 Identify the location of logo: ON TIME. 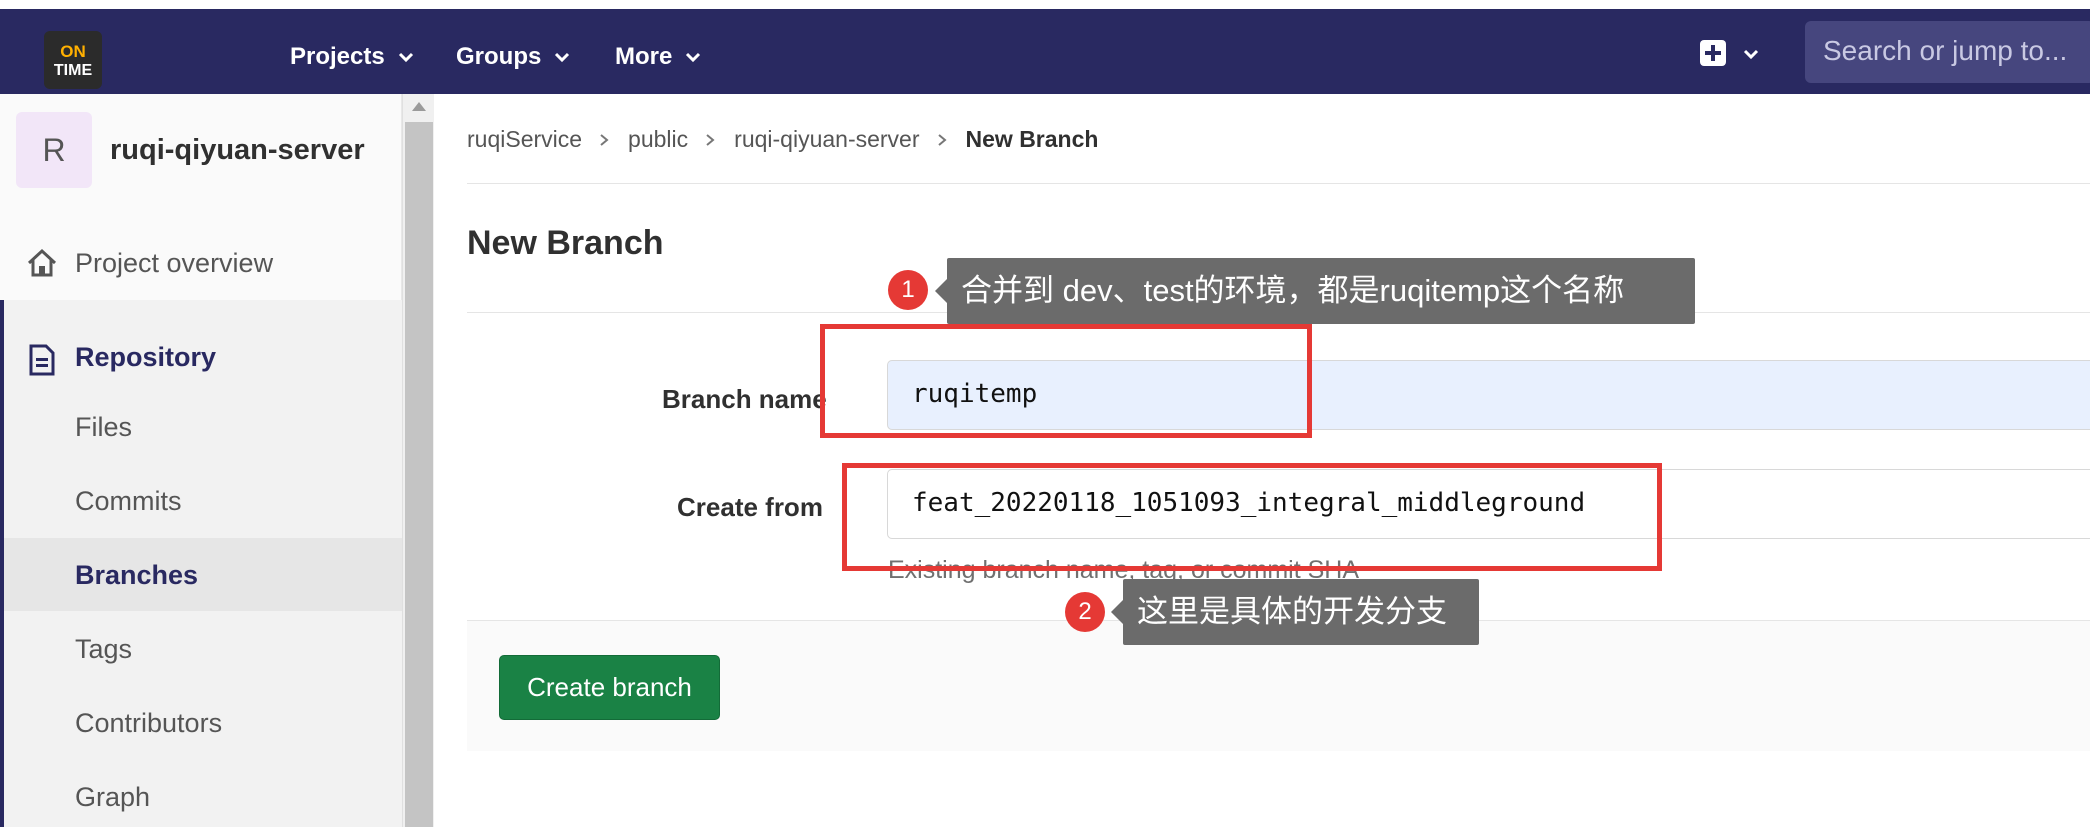
(73, 60).